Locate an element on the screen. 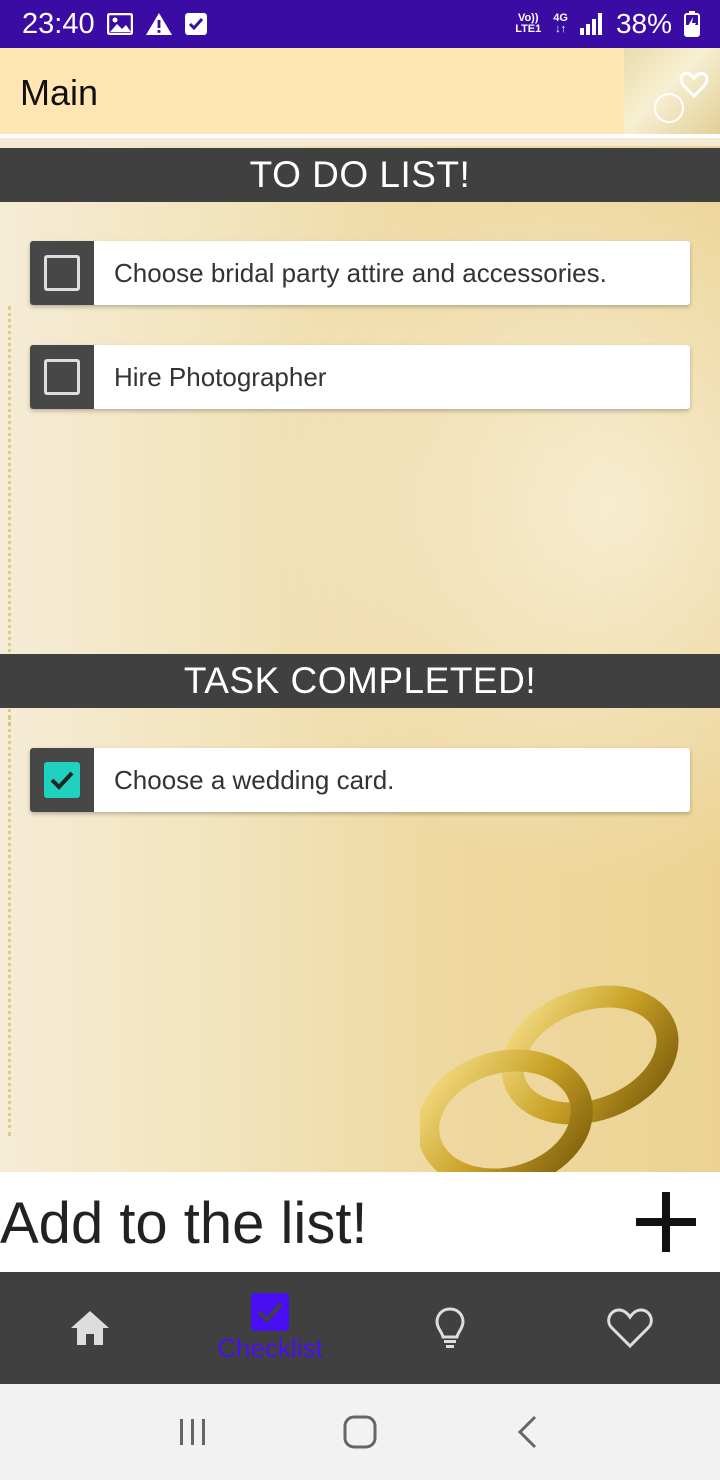 This screenshot has width=720, height=1480. check-icon is located at coordinates (62, 780).